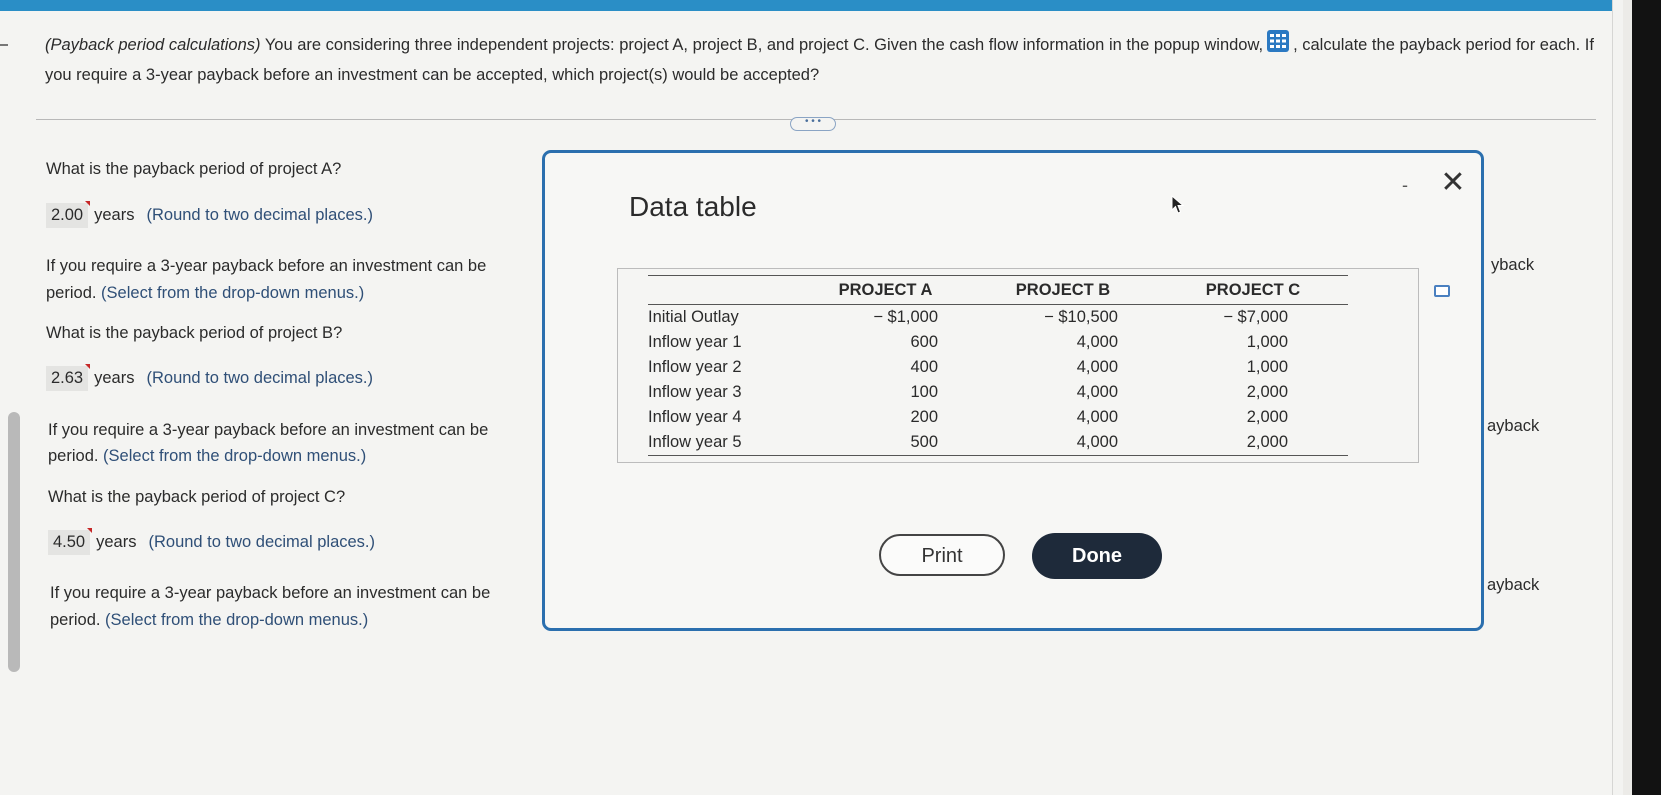  What do you see at coordinates (695, 342) in the screenshot?
I see `row-label: Inflow year 1` at bounding box center [695, 342].